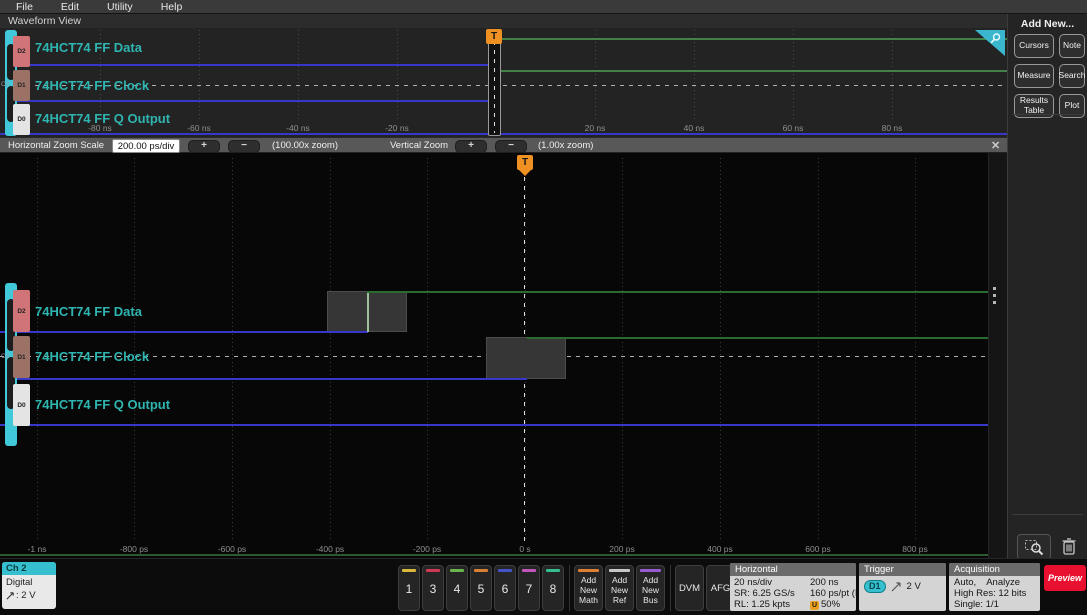 This screenshot has height=615, width=1087. Describe the element at coordinates (368, 311) in the screenshot. I see `data-rising-edge` at that location.